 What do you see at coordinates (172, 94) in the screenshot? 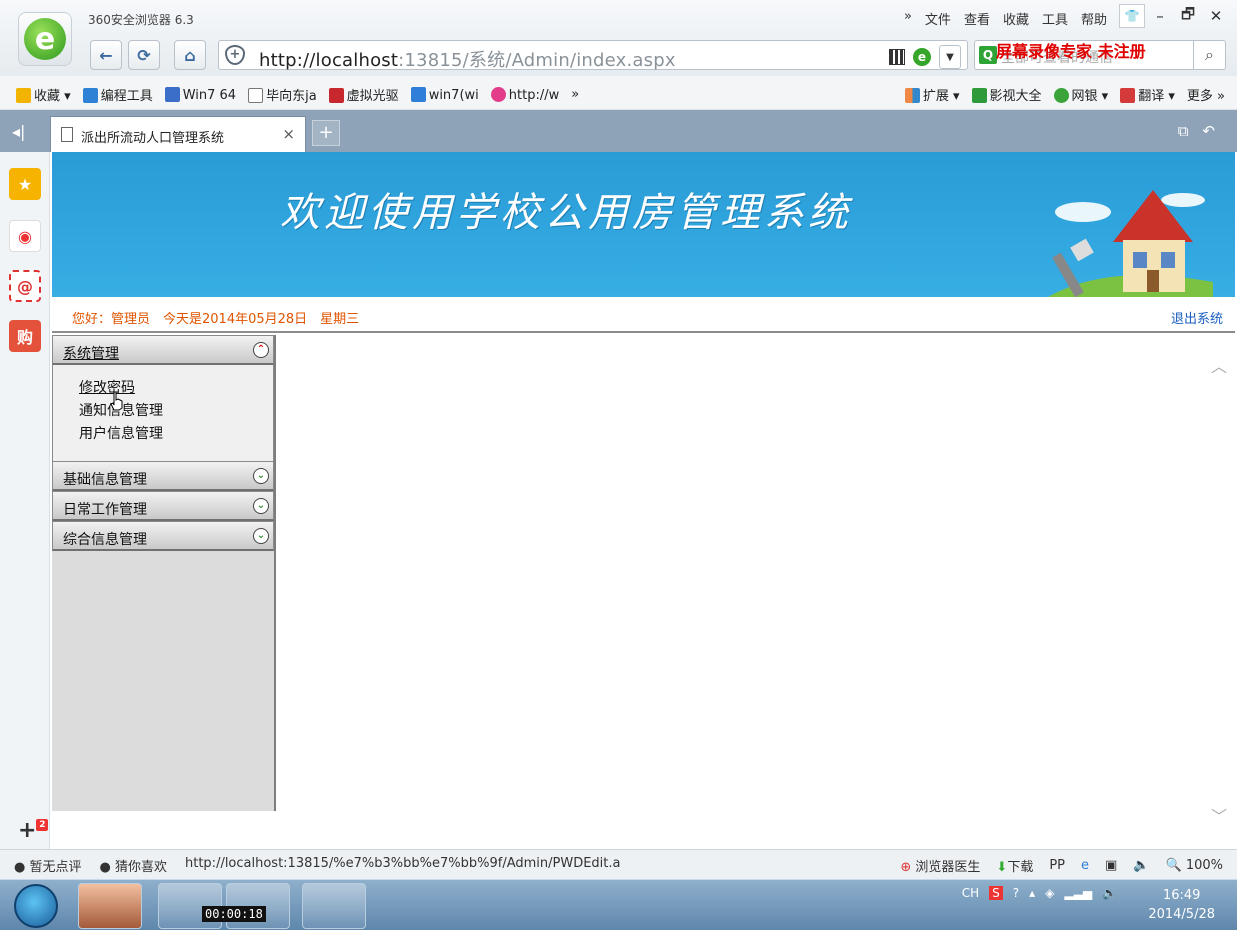
I see `paw-icon` at bounding box center [172, 94].